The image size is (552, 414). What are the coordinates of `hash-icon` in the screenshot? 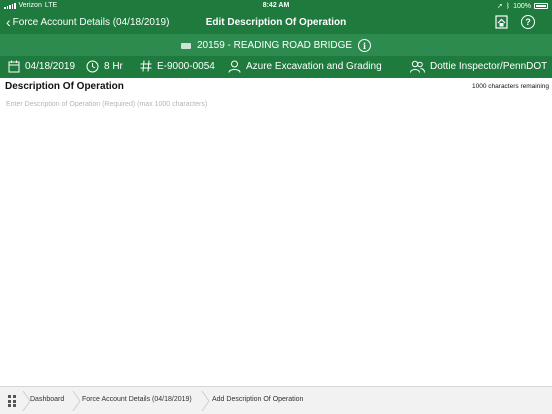 It's located at (146, 66).